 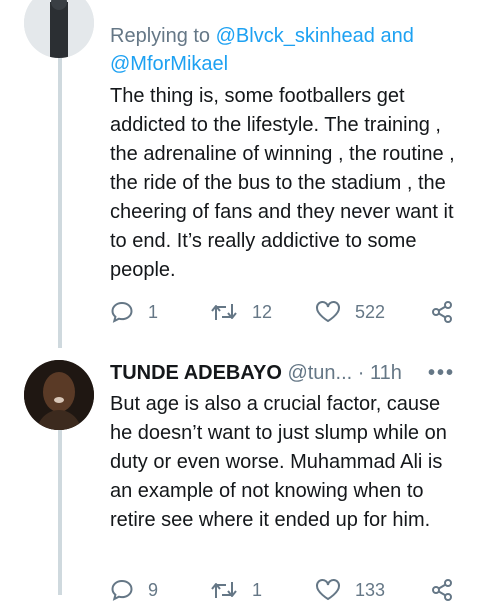 What do you see at coordinates (295, 36) in the screenshot?
I see `mention-link: @Blvck_skinhead` at bounding box center [295, 36].